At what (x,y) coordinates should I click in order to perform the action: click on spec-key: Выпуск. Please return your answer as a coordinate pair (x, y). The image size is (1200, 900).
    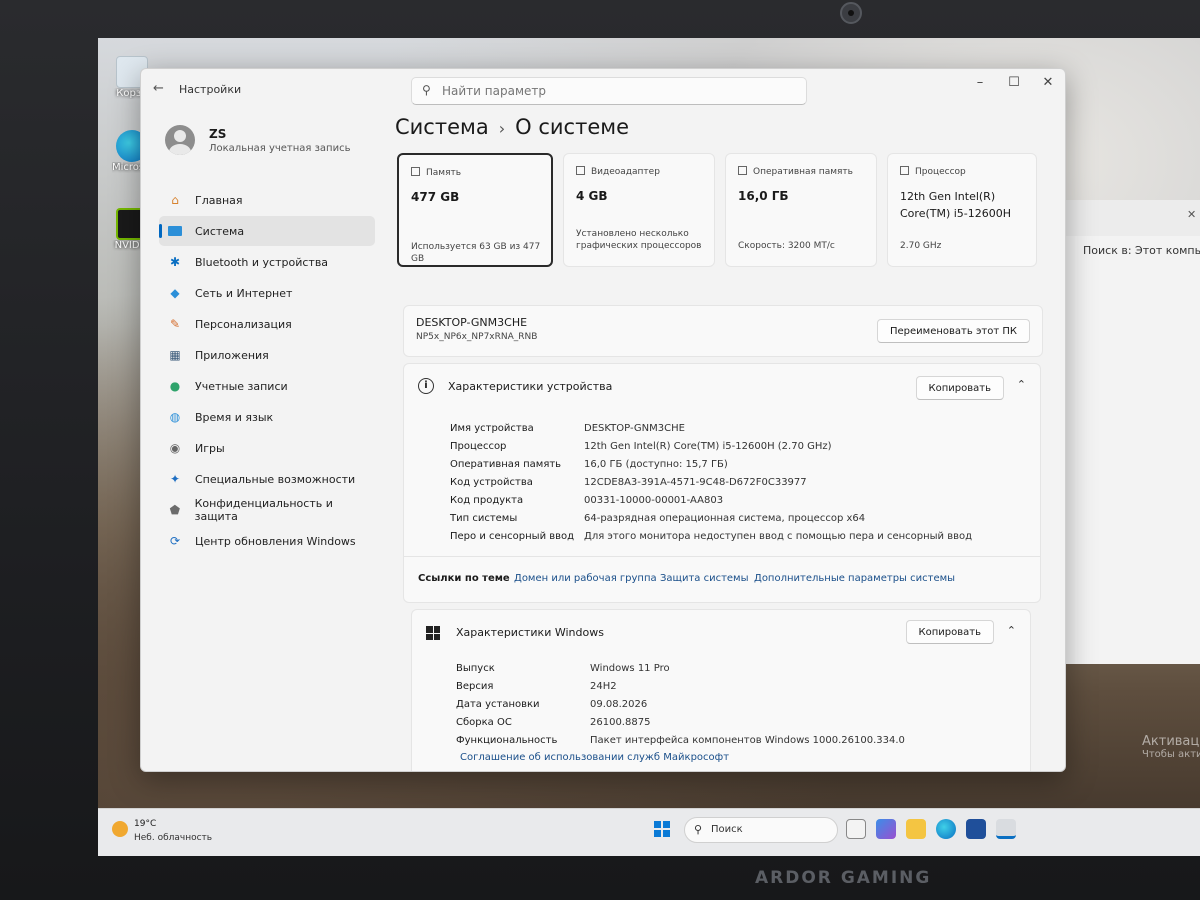
    Looking at the image, I should click on (475, 668).